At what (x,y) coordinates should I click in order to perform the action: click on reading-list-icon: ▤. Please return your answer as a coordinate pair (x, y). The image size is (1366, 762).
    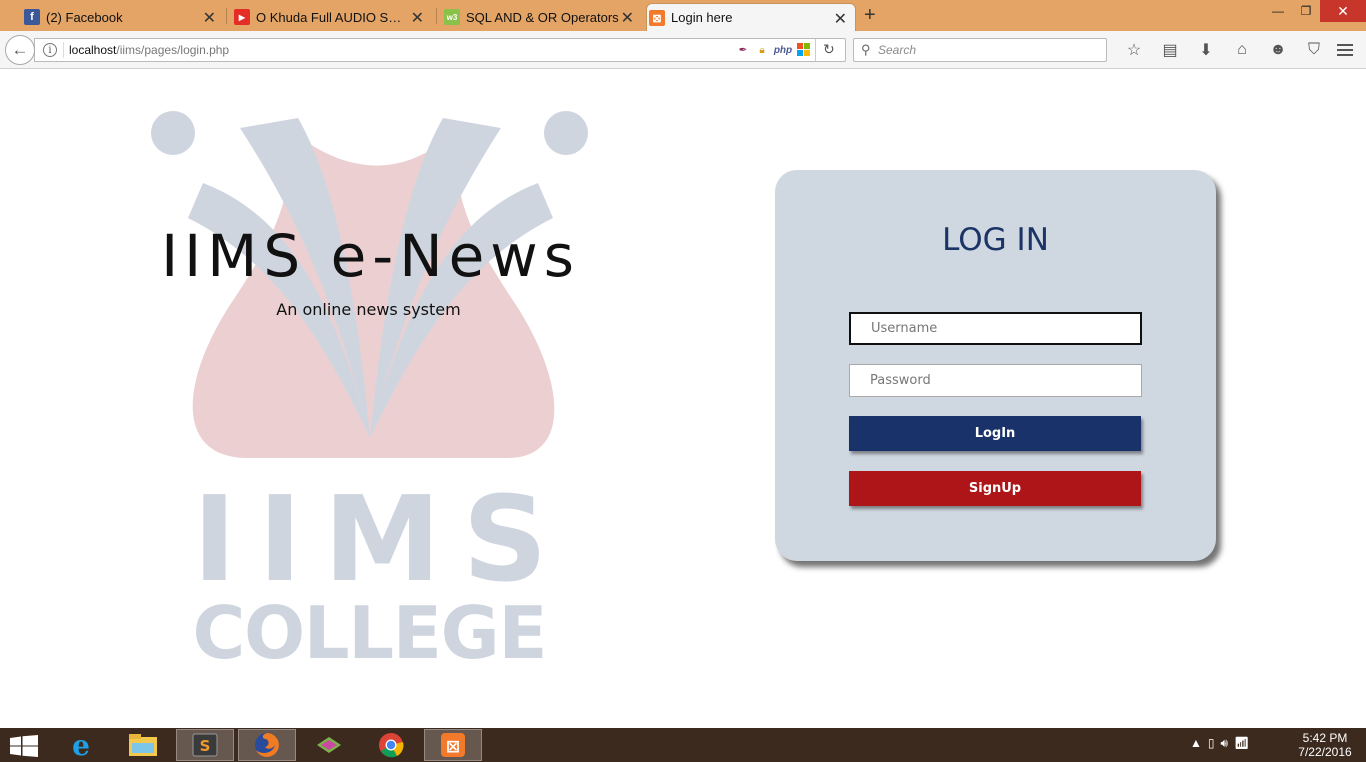
    Looking at the image, I should click on (1170, 50).